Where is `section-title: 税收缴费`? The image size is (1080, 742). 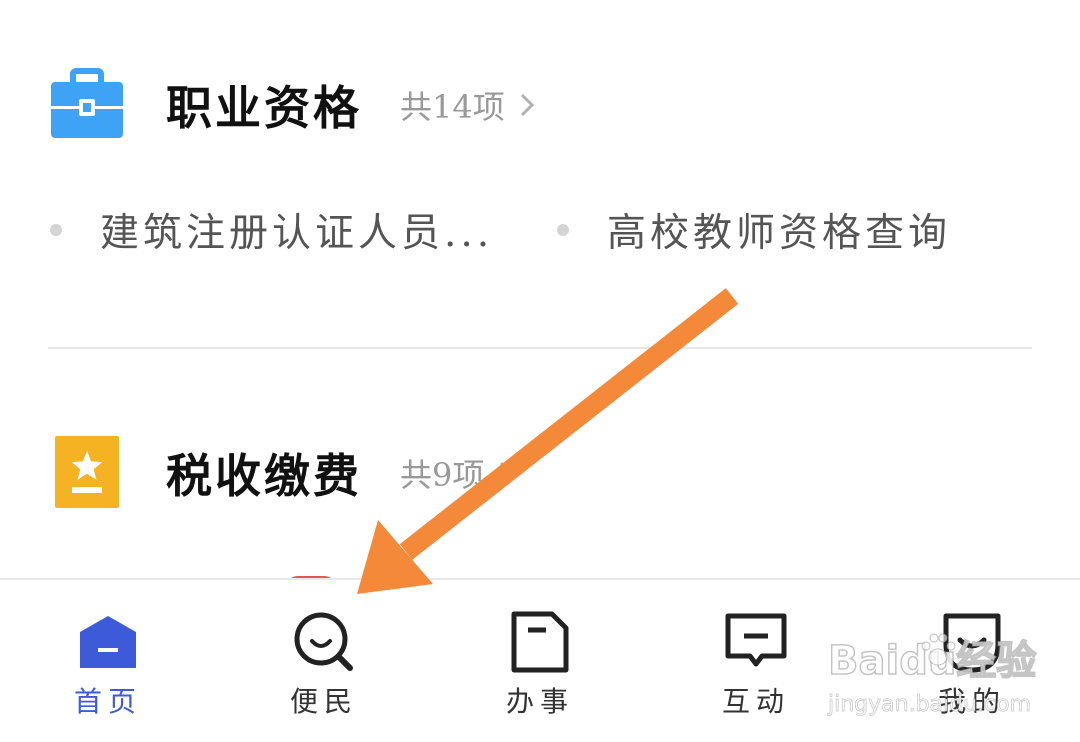 section-title: 税收缴费 is located at coordinates (264, 476).